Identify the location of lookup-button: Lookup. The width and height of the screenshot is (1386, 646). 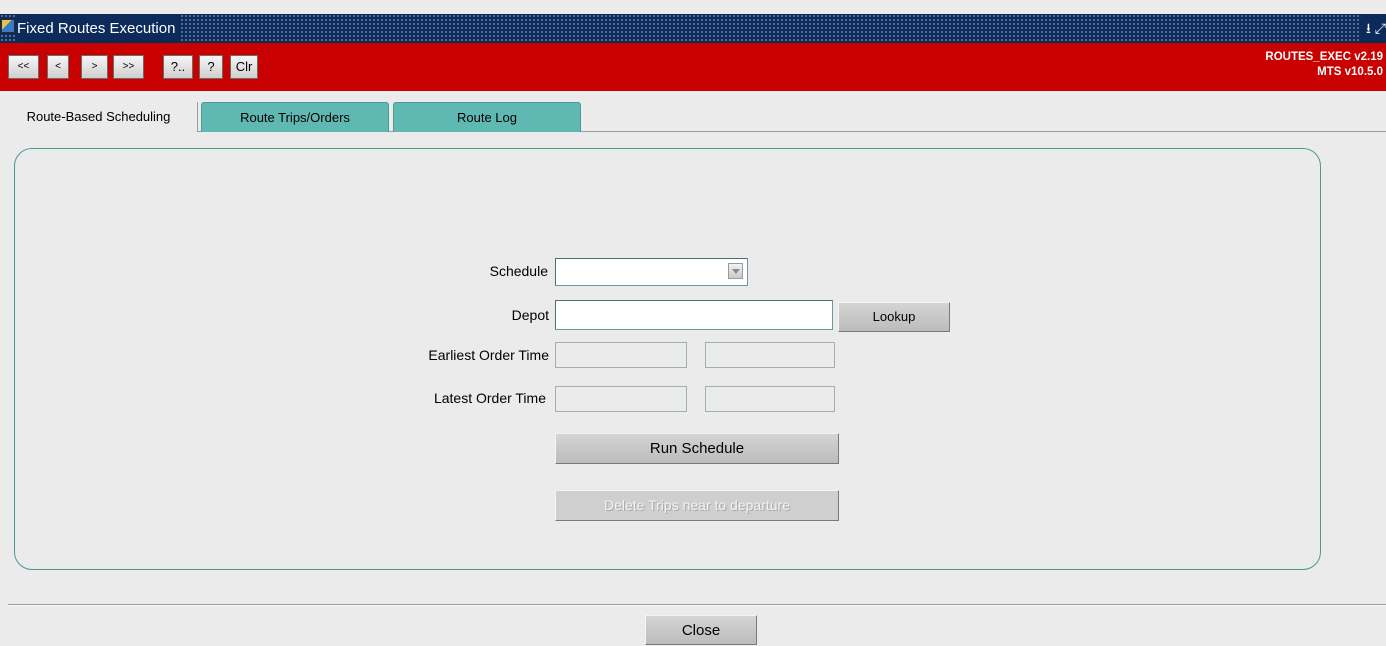
(894, 317).